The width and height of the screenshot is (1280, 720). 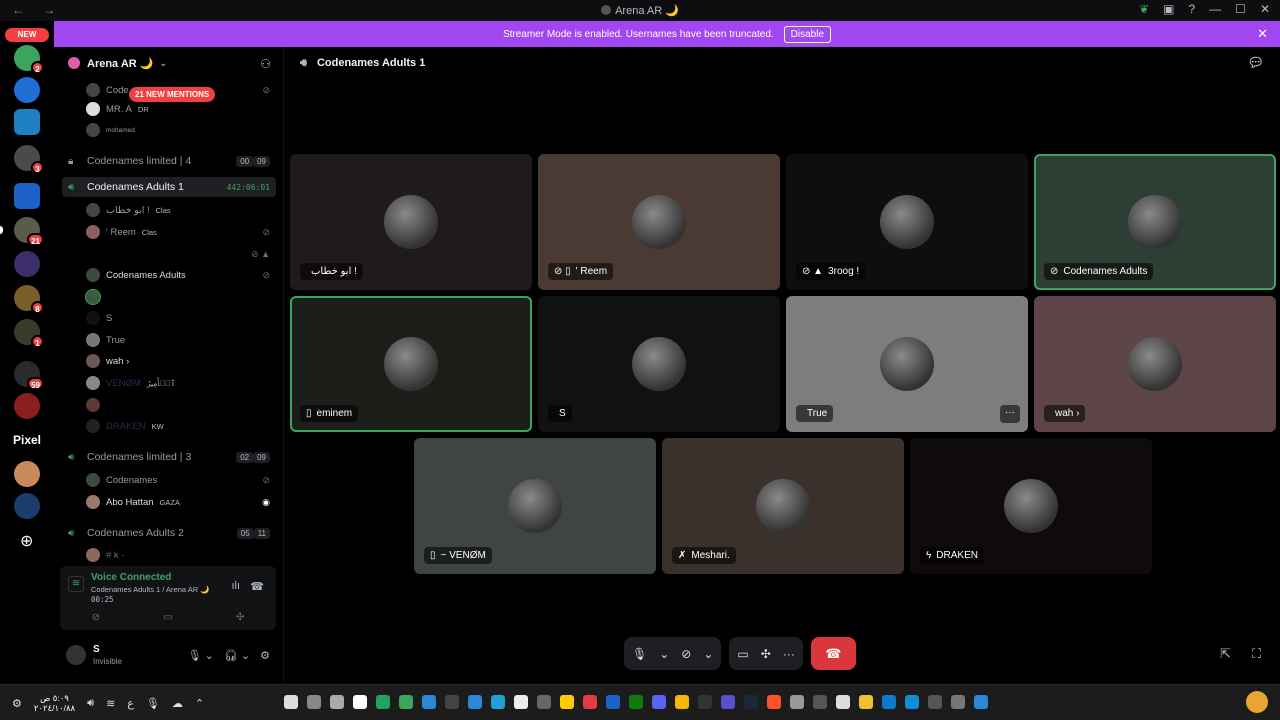 What do you see at coordinates (1257, 702) in the screenshot?
I see `weather-icon` at bounding box center [1257, 702].